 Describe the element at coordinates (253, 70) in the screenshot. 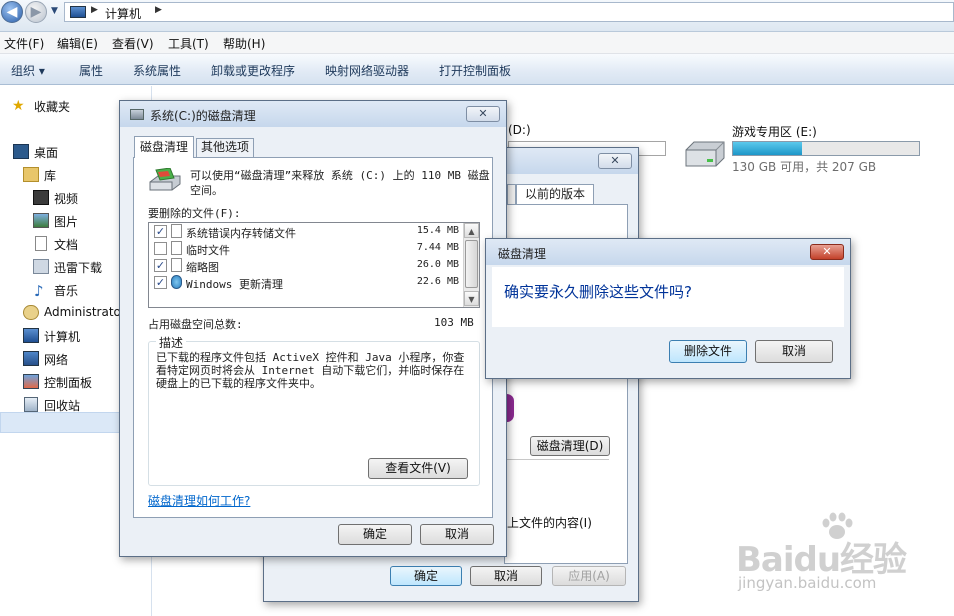

I see `uninstall-program-button: 卸载或更改程序` at that location.